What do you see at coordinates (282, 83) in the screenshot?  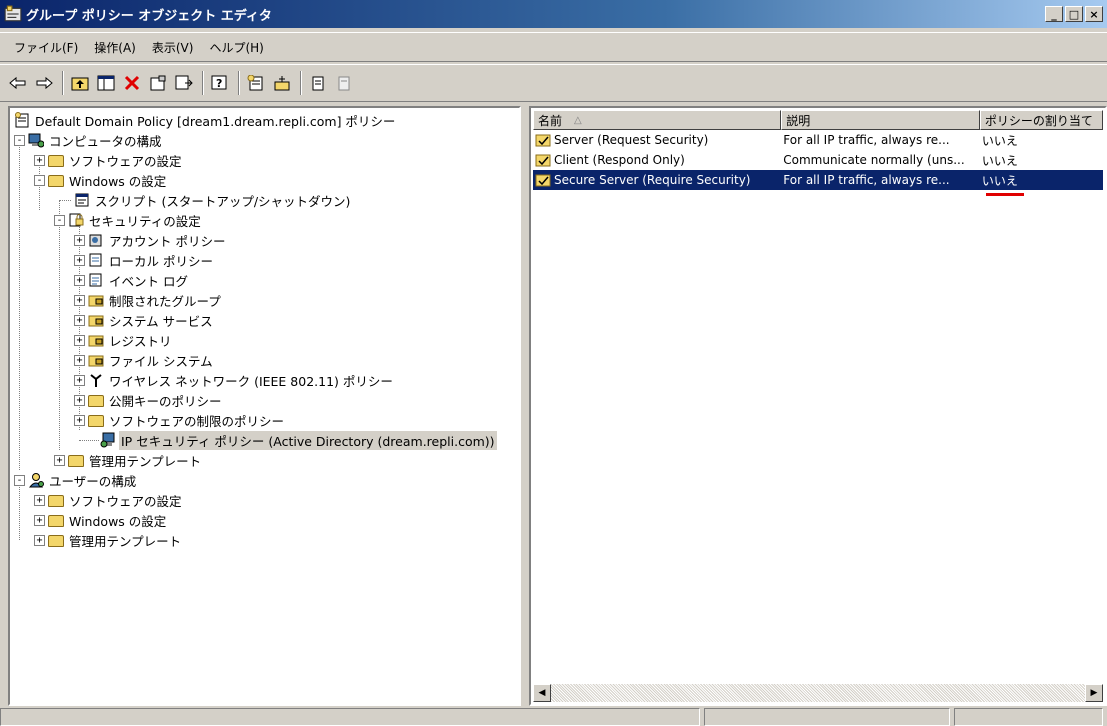 I see `add-icon` at bounding box center [282, 83].